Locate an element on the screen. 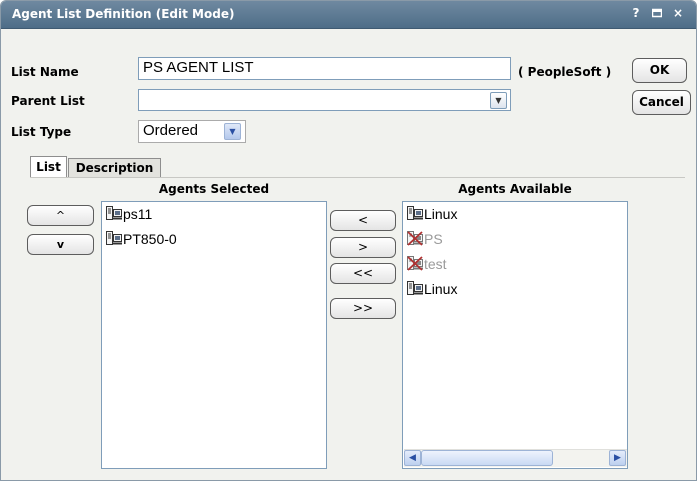  list-type-dropdown-icon: ▼ is located at coordinates (232, 131).